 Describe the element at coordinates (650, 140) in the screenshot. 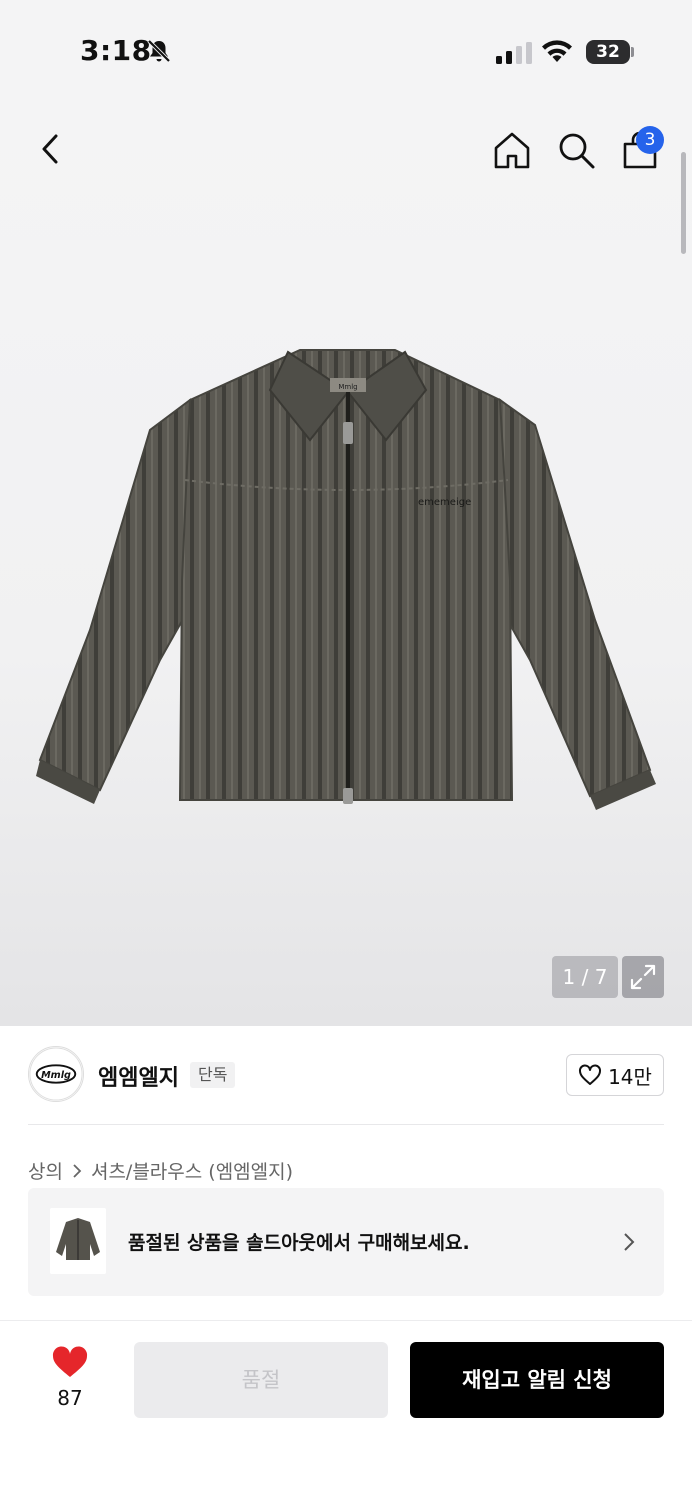

I see `cart-badge: 3` at that location.